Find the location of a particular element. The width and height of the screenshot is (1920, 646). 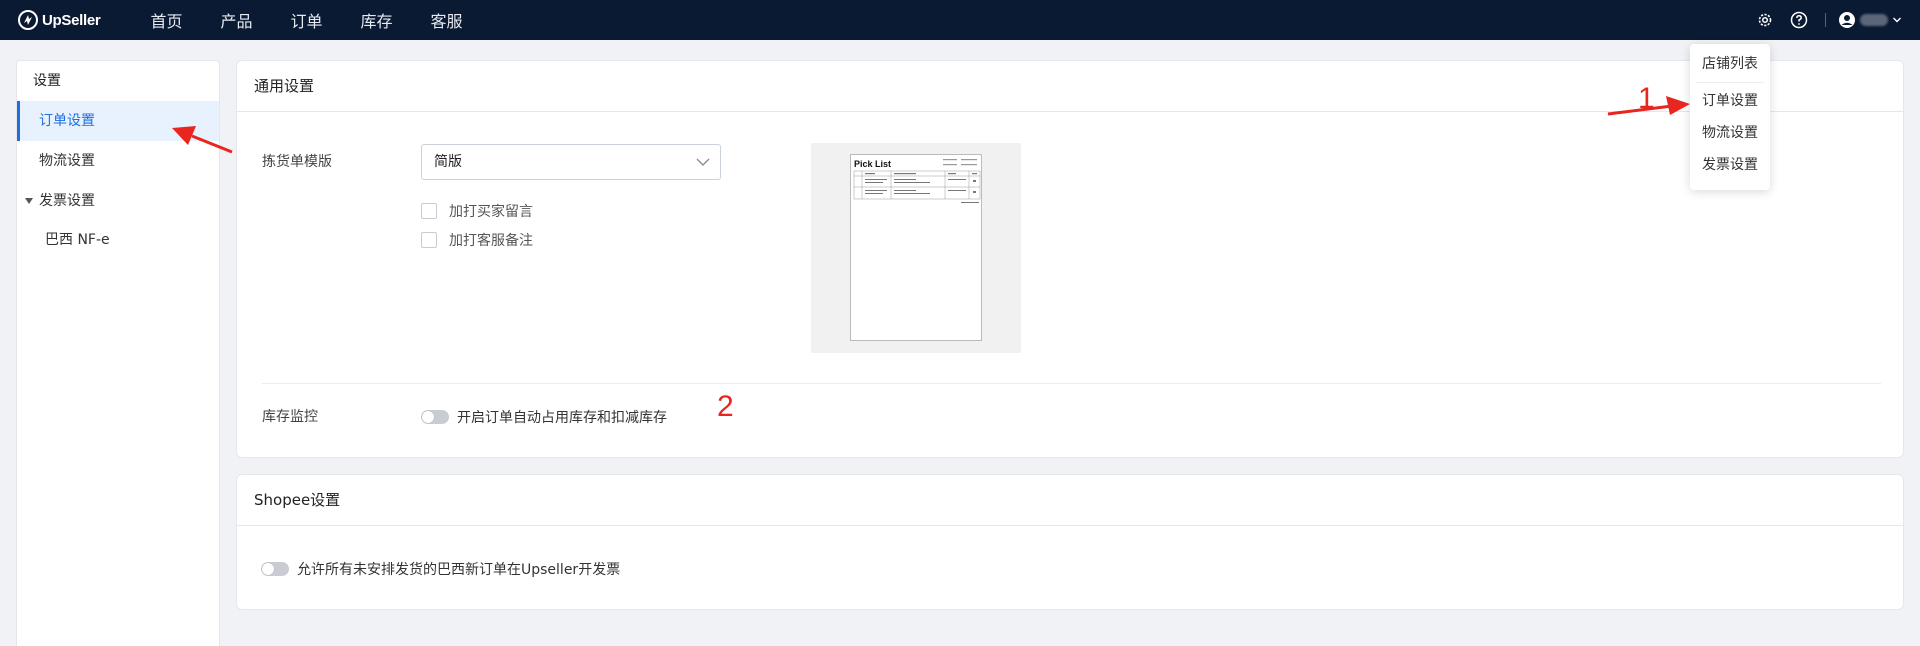

arrow-to-sidebar-order-settings-icon is located at coordinates (202, 140).